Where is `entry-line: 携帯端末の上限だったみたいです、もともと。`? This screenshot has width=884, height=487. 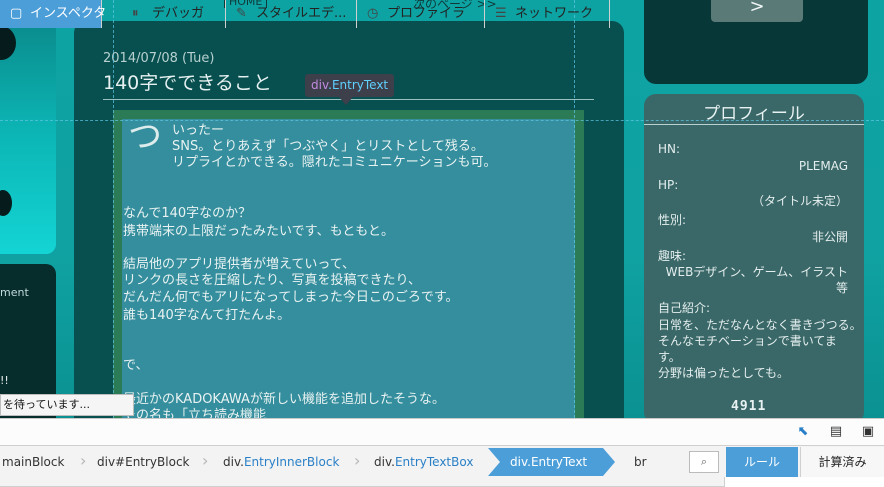 entry-line: 携帯端末の上限だったみたいです、もともと。 is located at coordinates (259, 231).